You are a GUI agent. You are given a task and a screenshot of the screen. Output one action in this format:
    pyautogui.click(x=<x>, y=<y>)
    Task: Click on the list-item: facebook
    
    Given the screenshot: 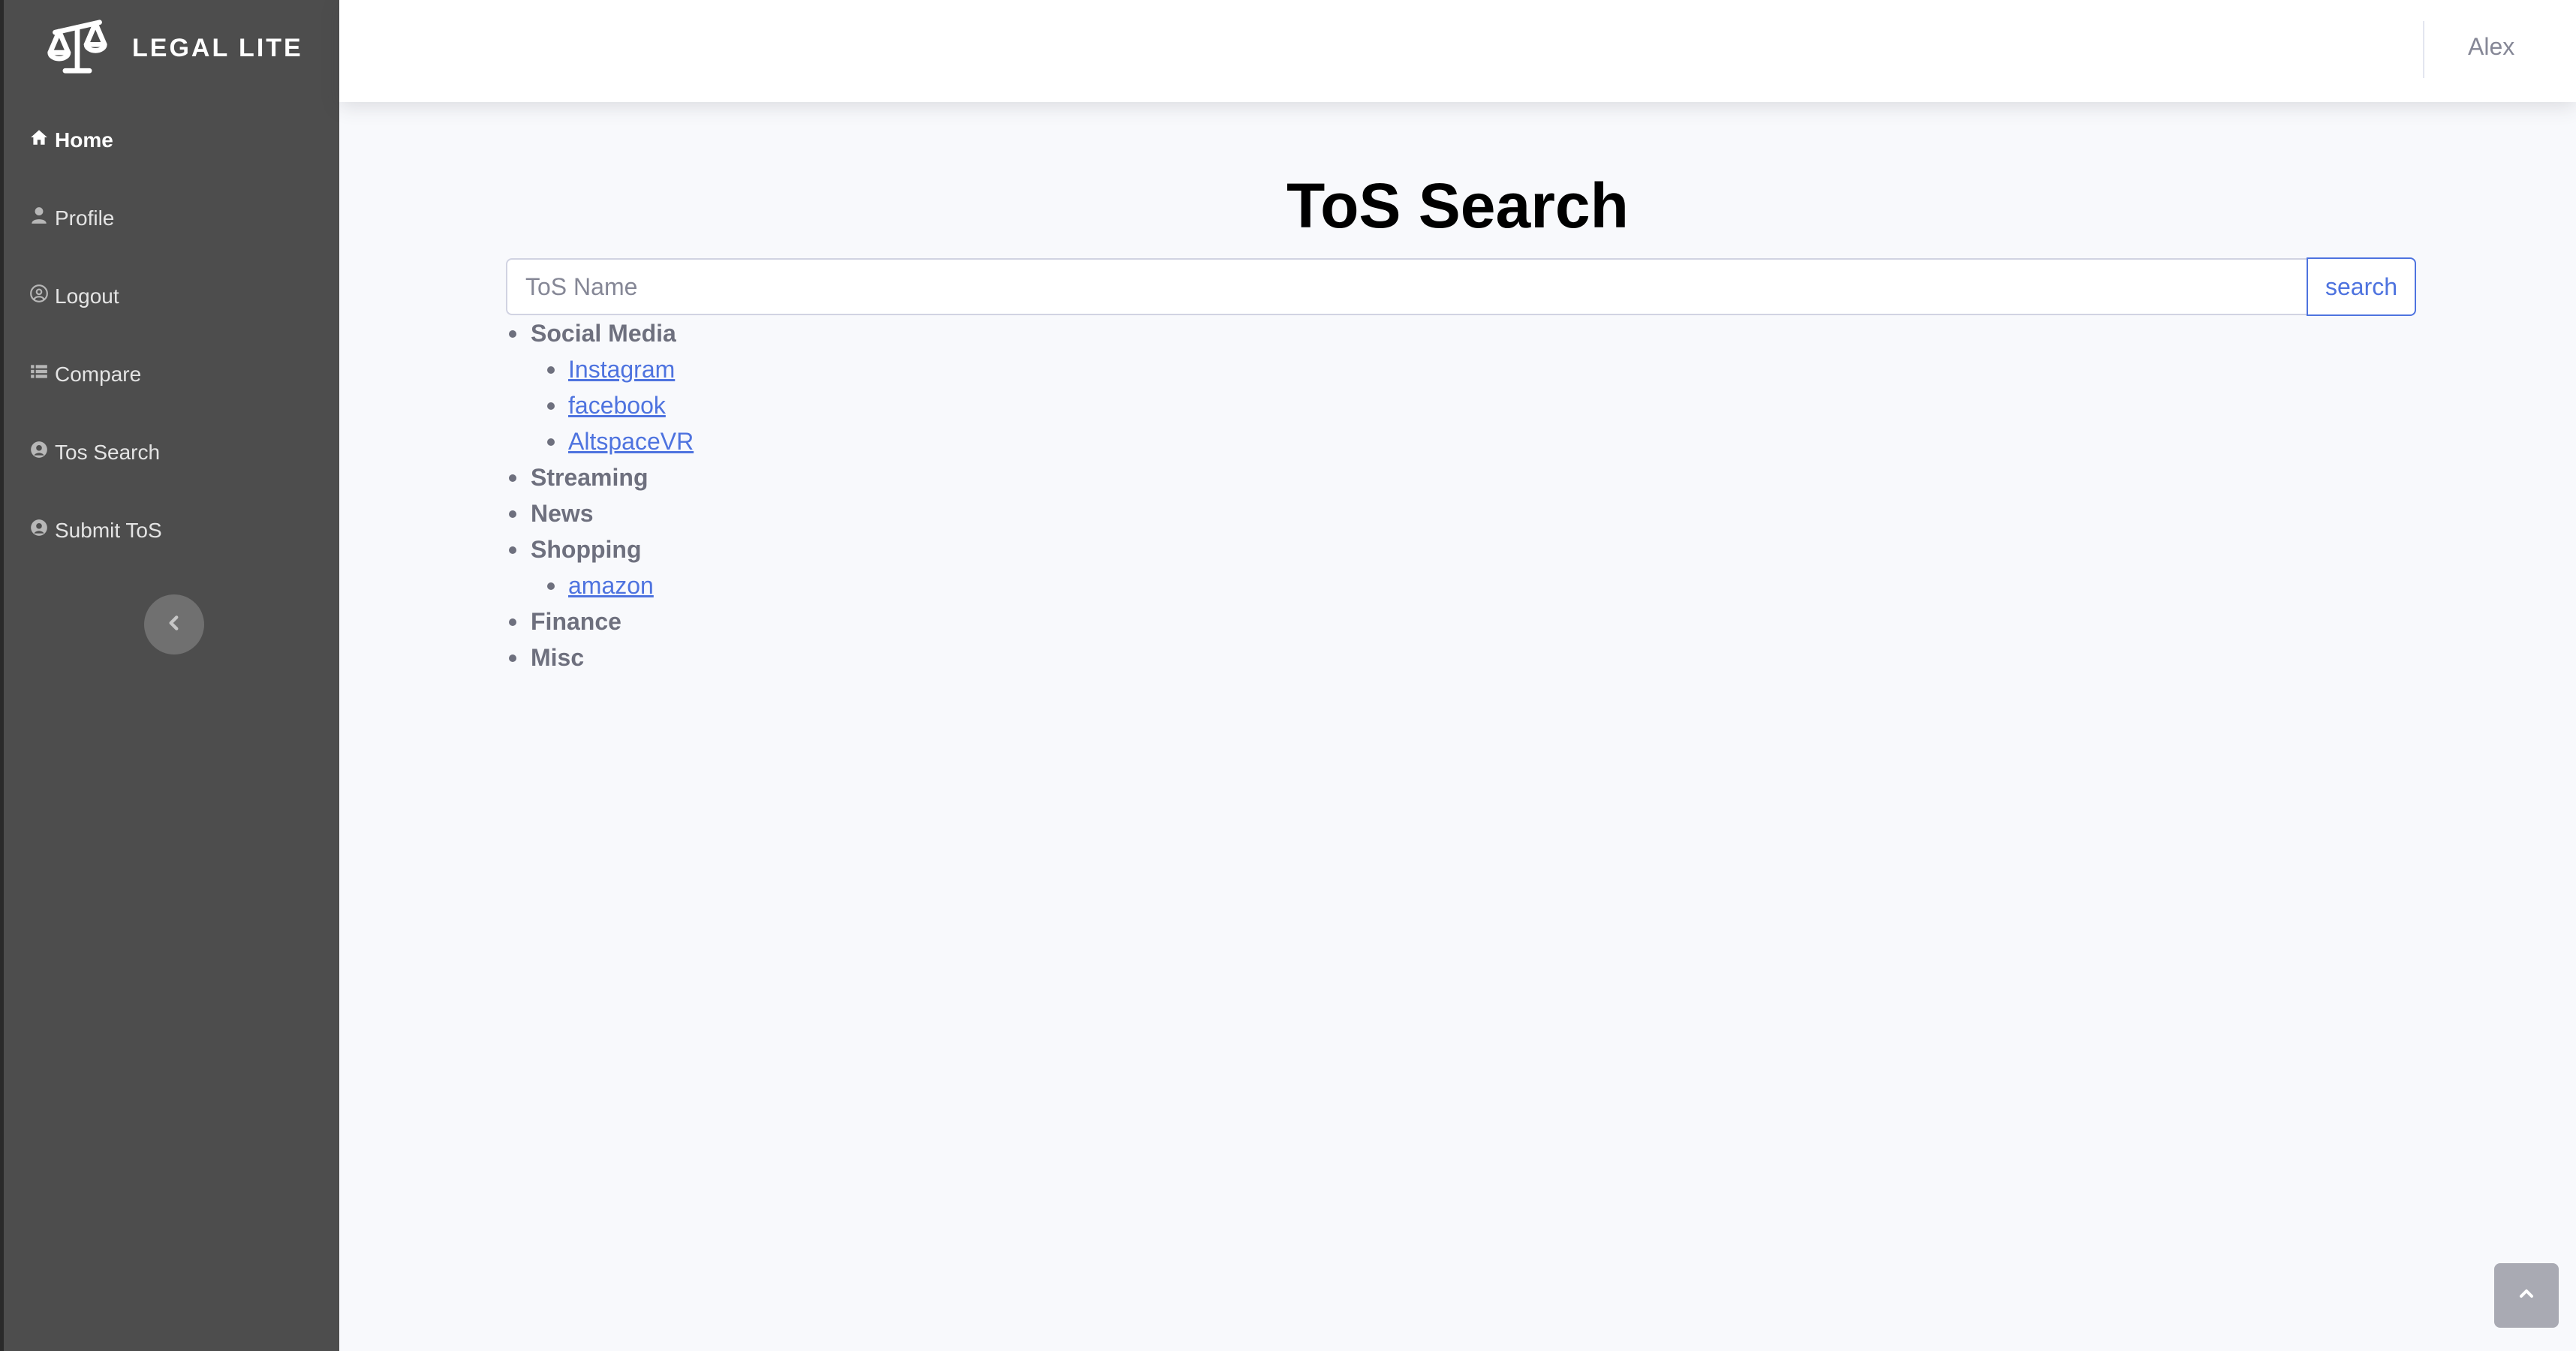 What is the action you would take?
    pyautogui.click(x=612, y=405)
    